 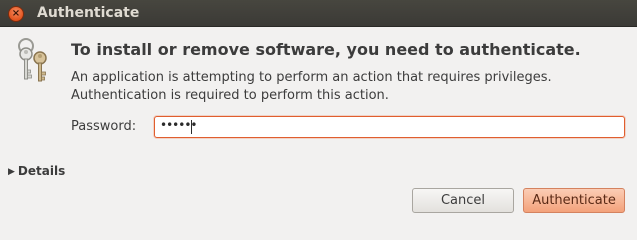 I want to click on title-bar: × Authenticate, so click(x=318, y=13).